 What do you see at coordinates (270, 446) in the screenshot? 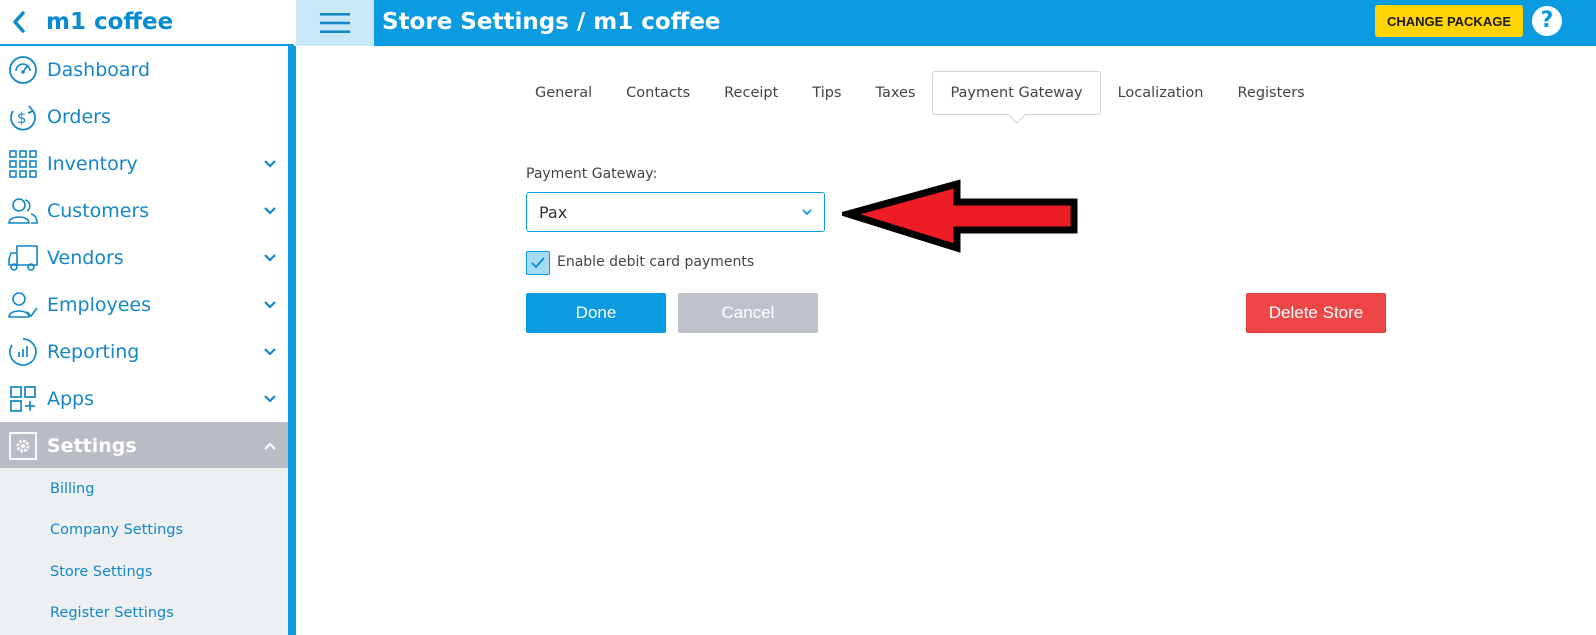
I see `chevron-up-icon` at bounding box center [270, 446].